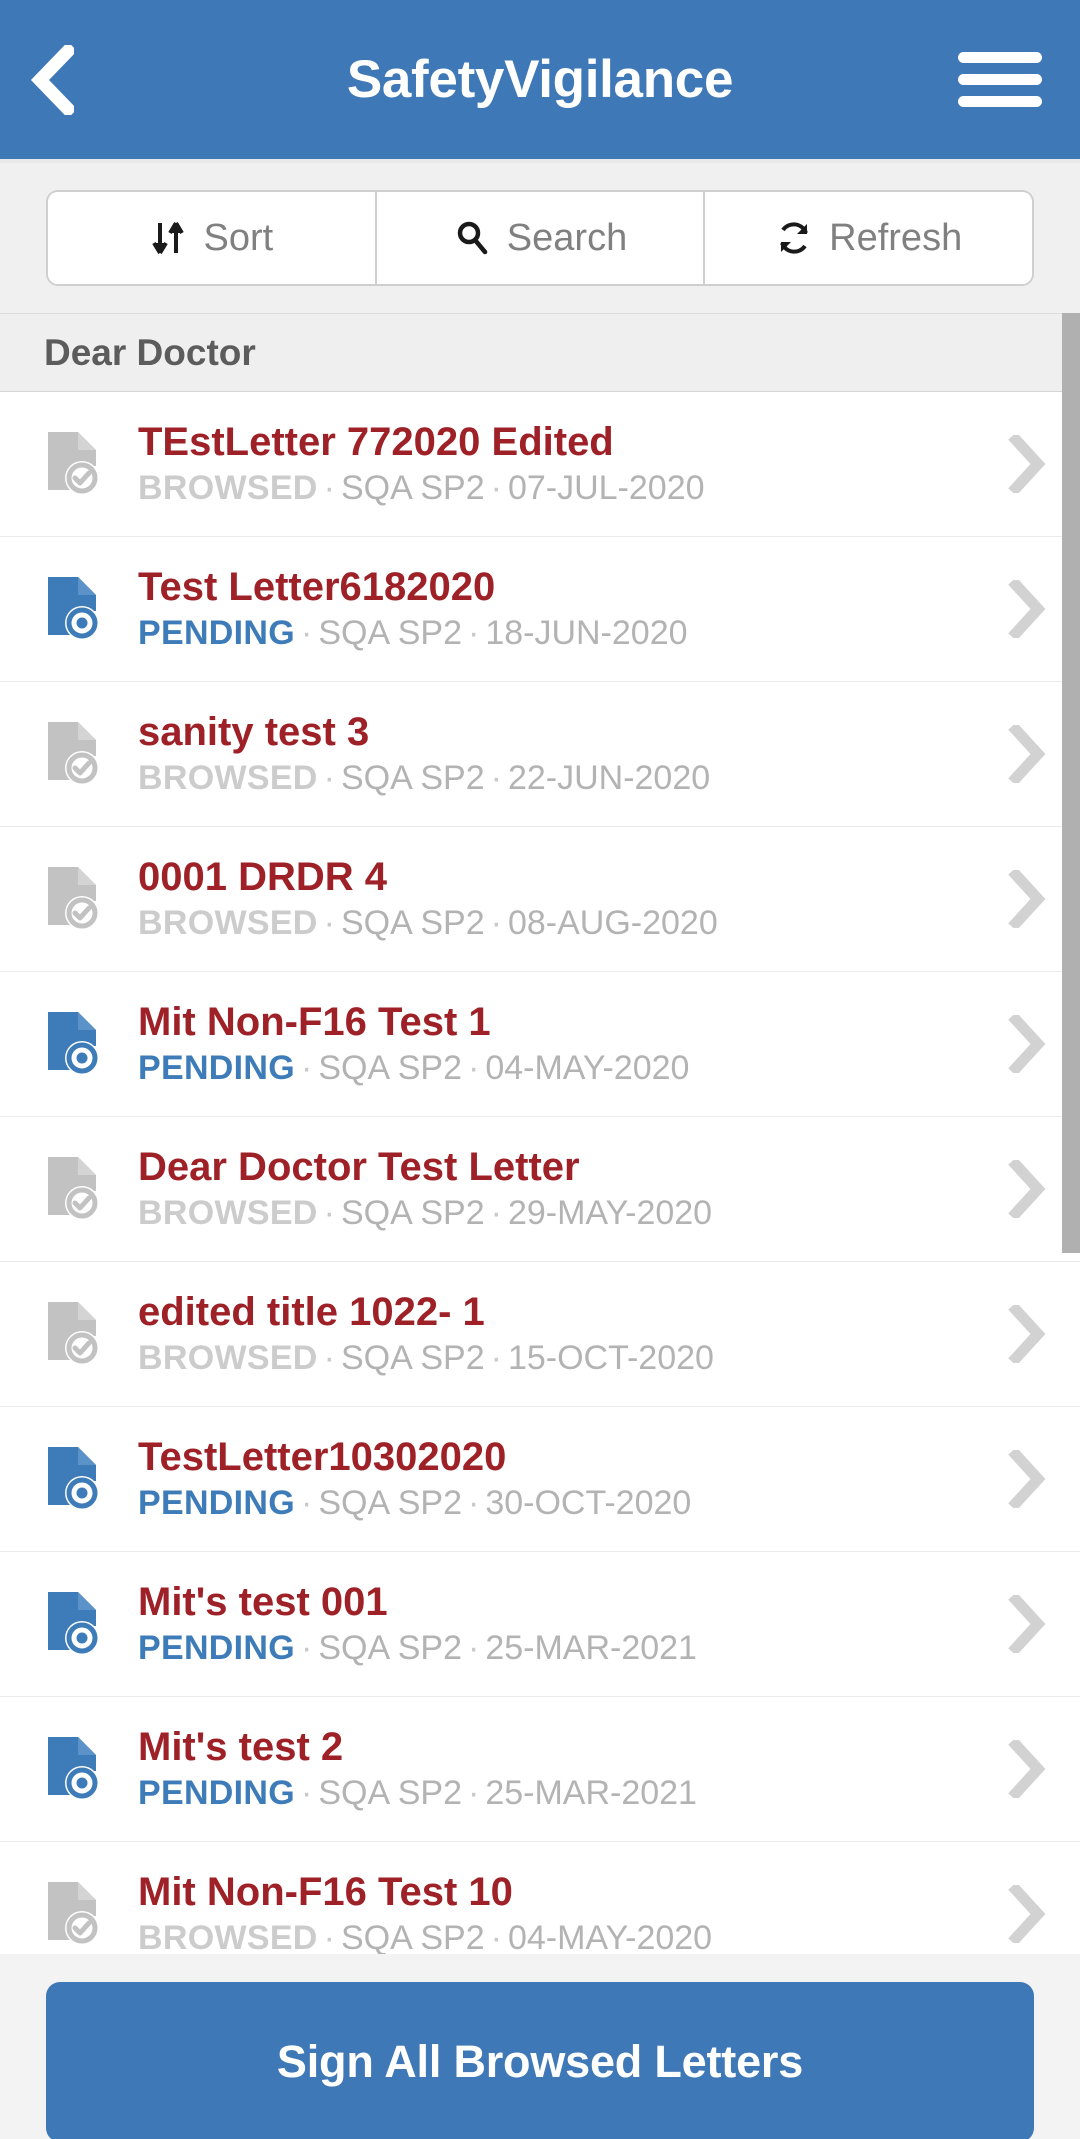 The height and width of the screenshot is (2139, 1080). What do you see at coordinates (561, 753) in the screenshot?
I see `row-content: sanity test 3 BROWSED · SQA SP2 · 22-JUN-2020` at bounding box center [561, 753].